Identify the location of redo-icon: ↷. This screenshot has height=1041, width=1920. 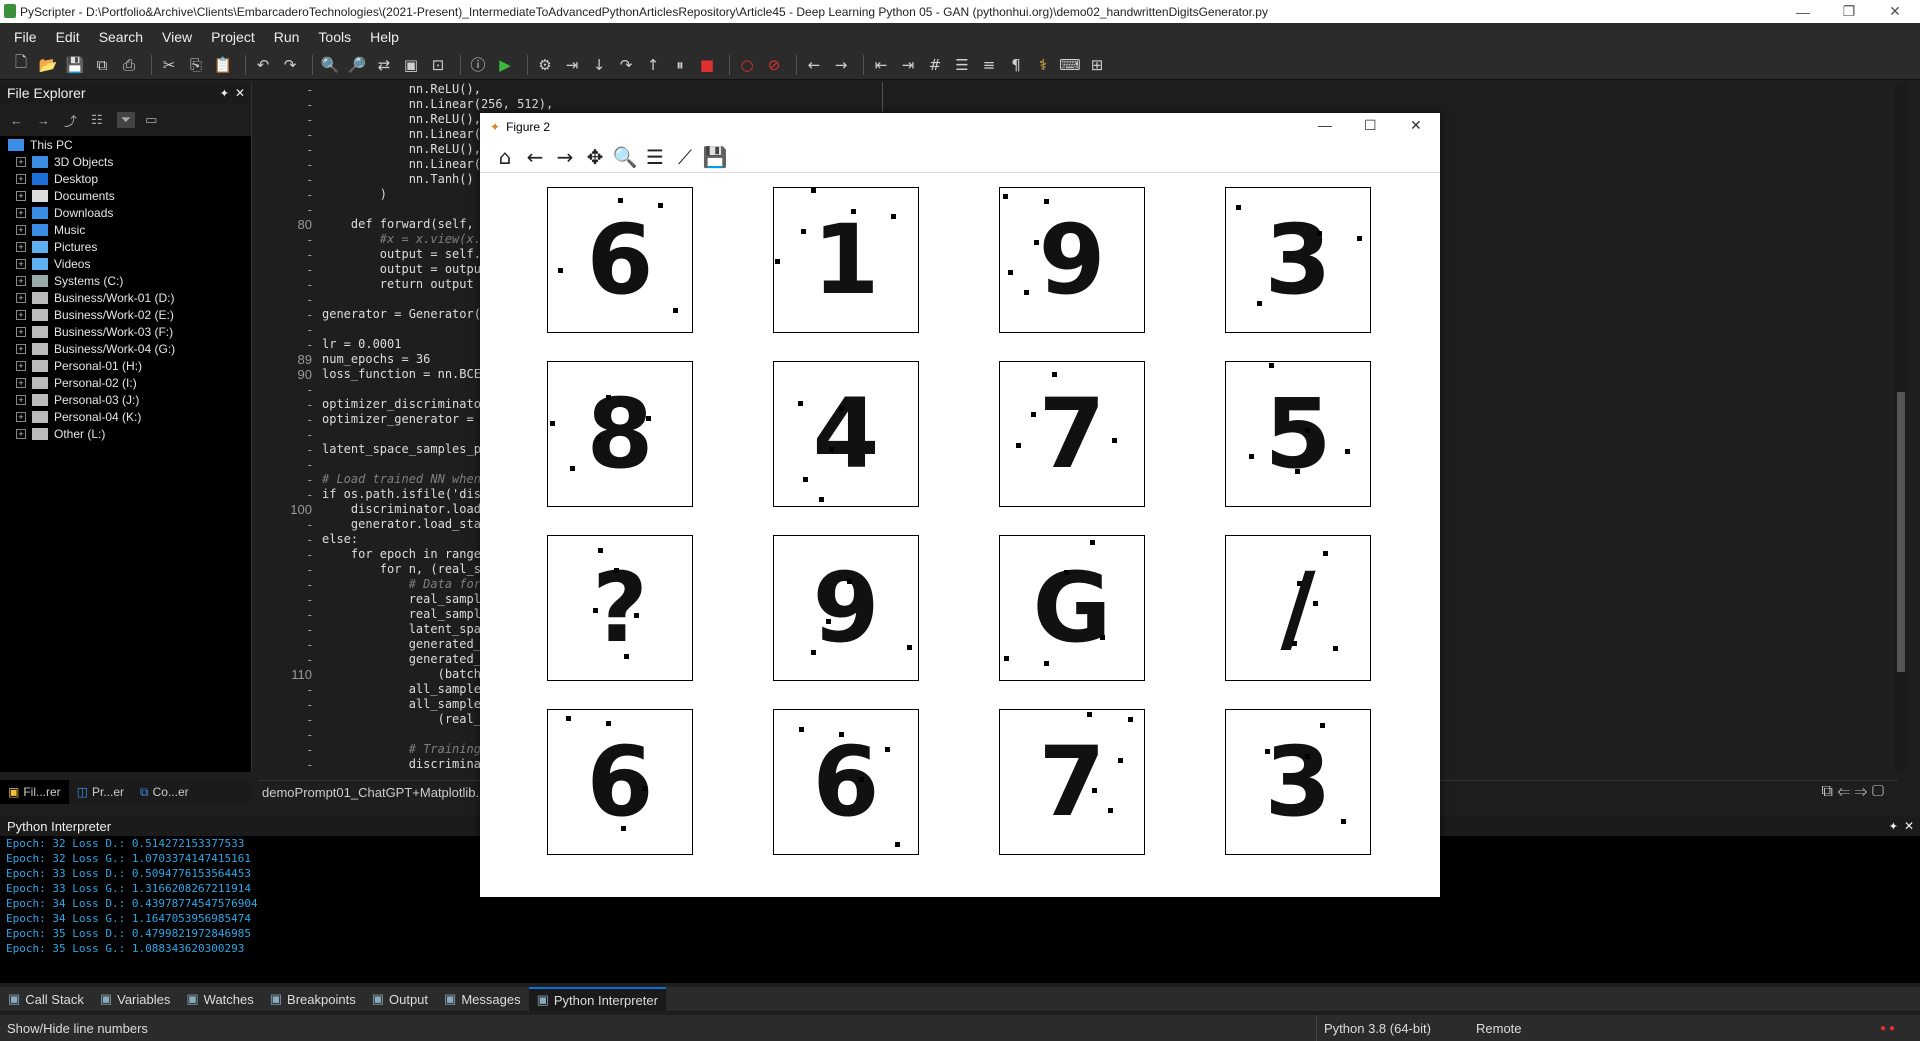
(290, 65).